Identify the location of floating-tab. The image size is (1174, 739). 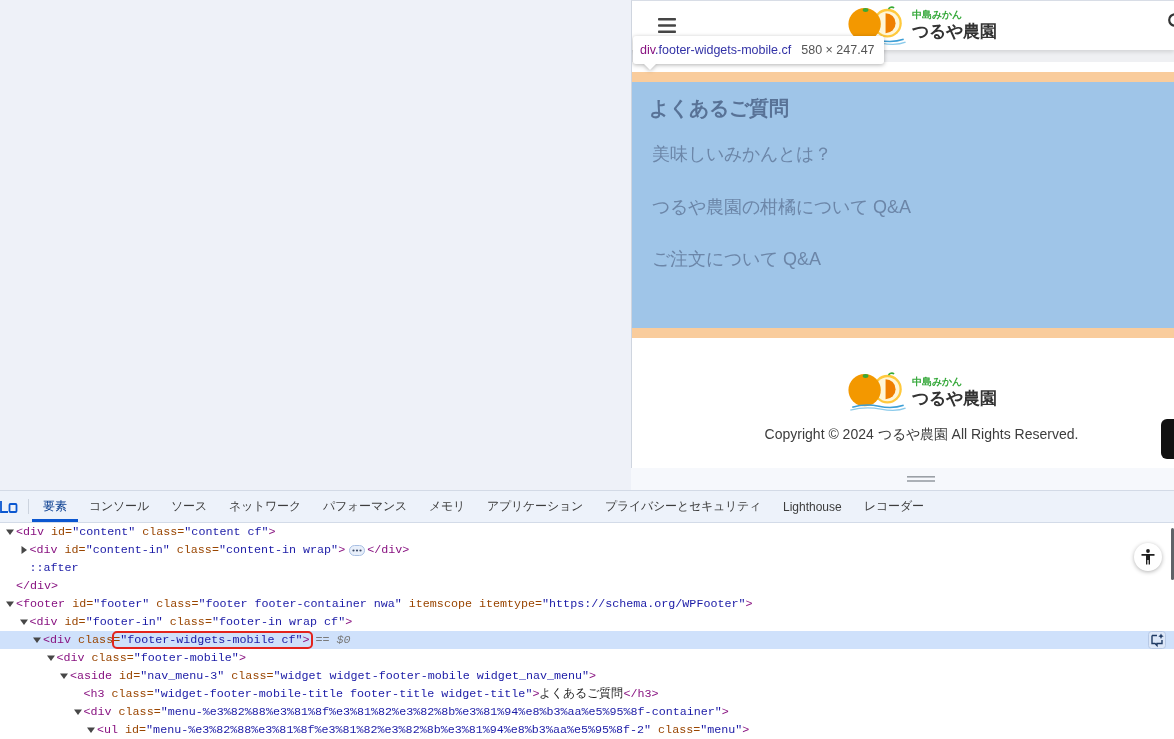
(1167, 439).